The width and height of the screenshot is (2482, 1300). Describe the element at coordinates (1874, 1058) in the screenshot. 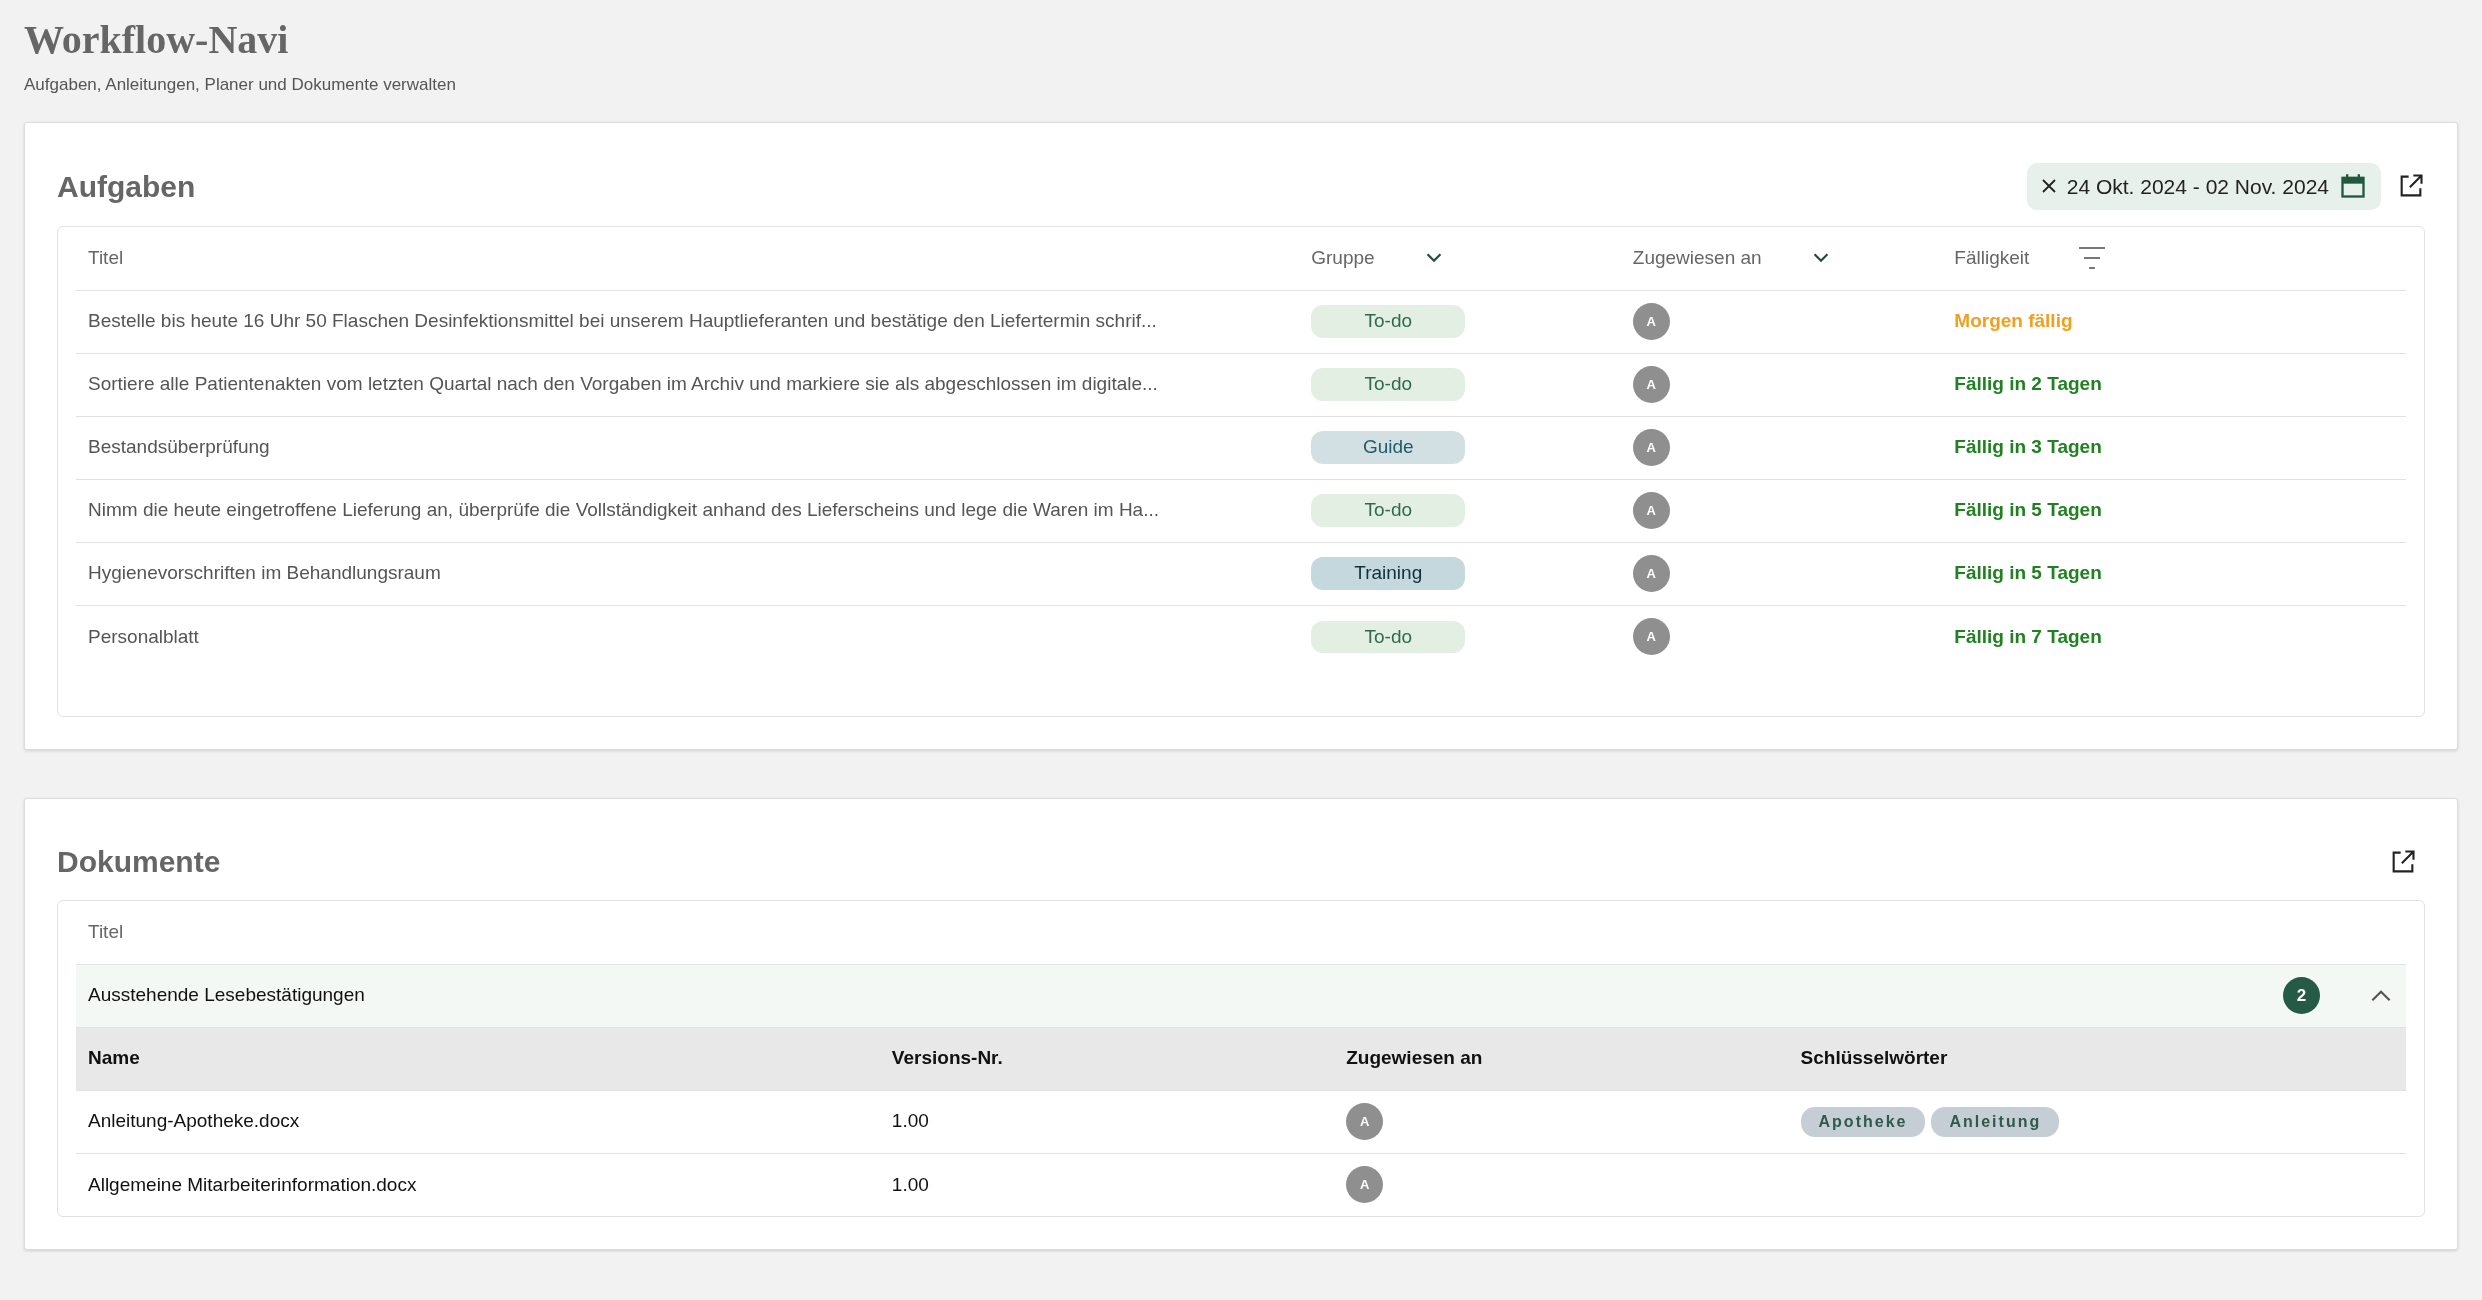

I see `column-header: Schlüsselwörter` at that location.